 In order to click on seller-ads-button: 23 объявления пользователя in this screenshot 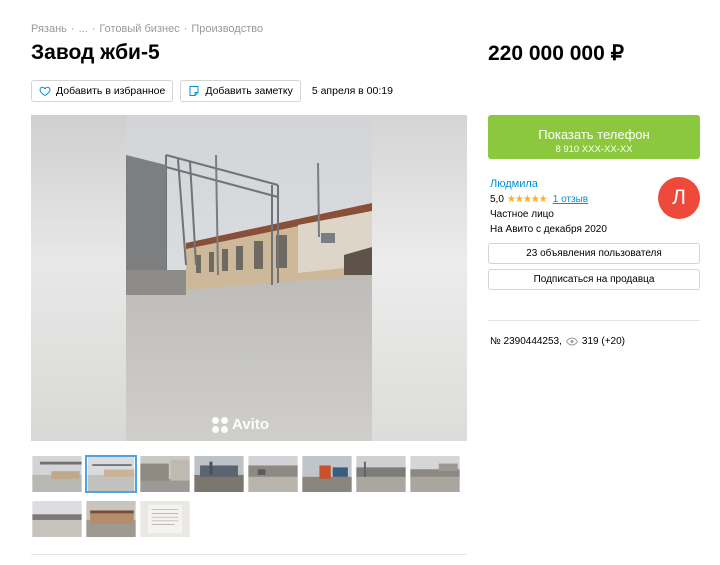, I will do `click(594, 253)`.